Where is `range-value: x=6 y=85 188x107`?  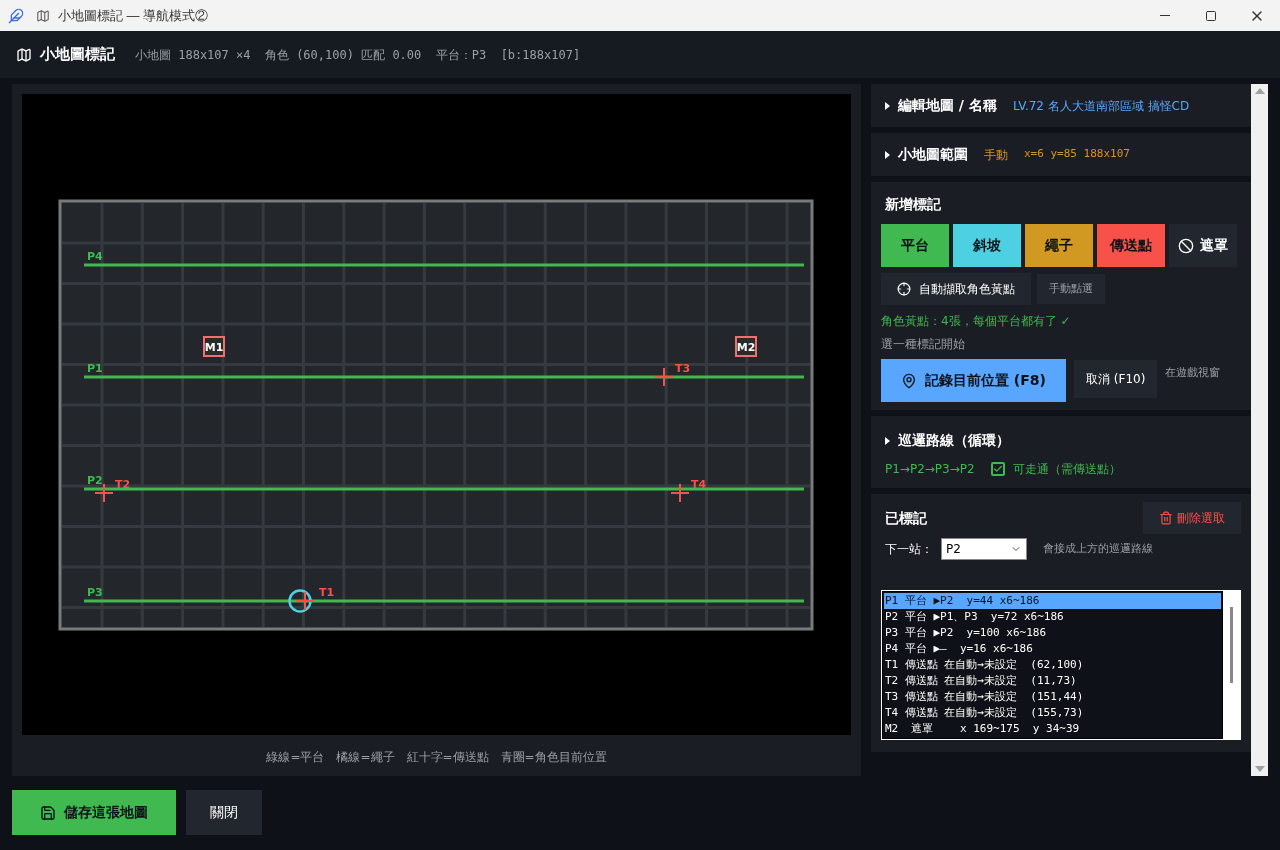 range-value: x=6 y=85 188x107 is located at coordinates (1077, 154).